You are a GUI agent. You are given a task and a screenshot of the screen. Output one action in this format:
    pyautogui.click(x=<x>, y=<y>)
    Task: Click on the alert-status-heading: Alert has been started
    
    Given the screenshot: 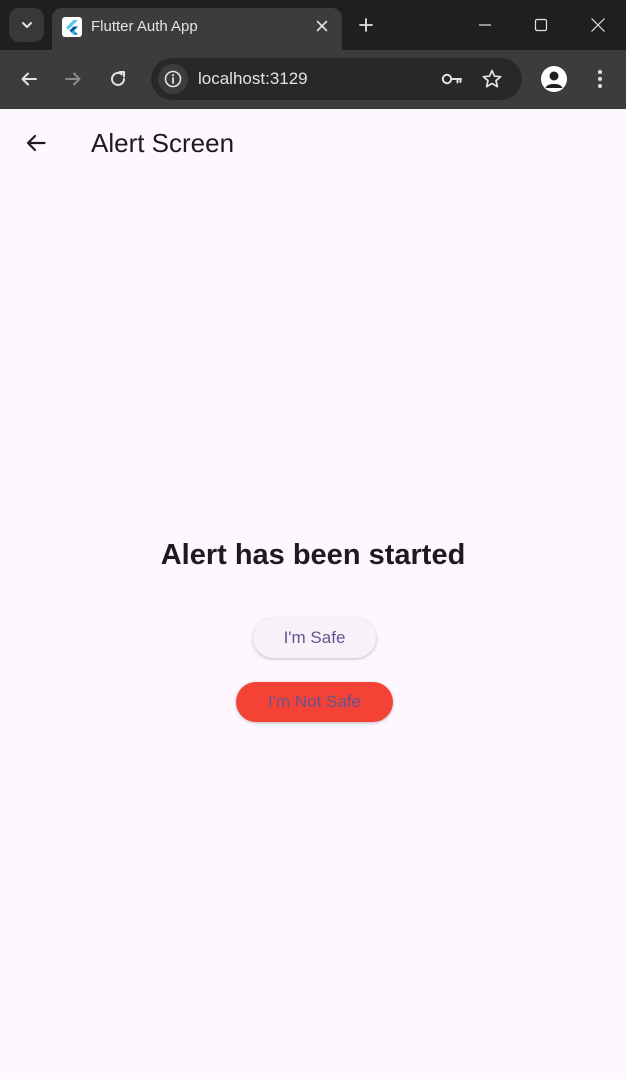 What is the action you would take?
    pyautogui.click(x=313, y=555)
    